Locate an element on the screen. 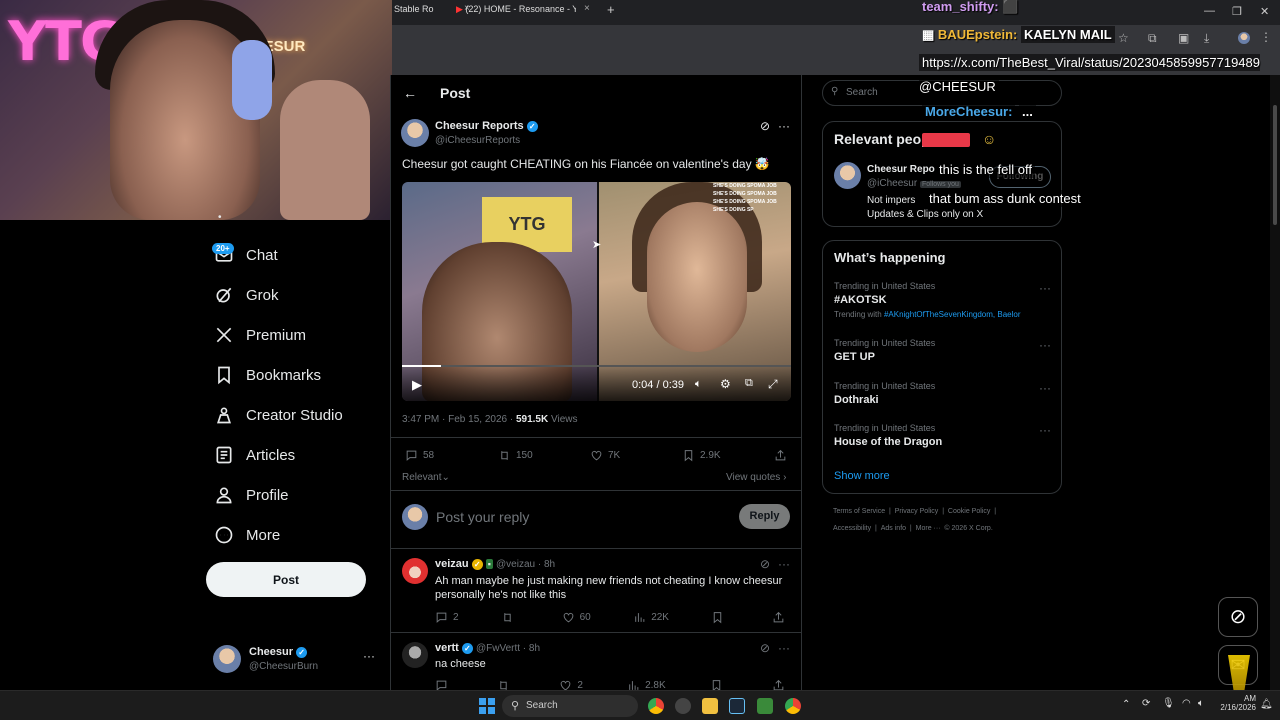  account-switcher: Cheesur ✓ @CheesurBurn ··· is located at coordinates (298, 660).